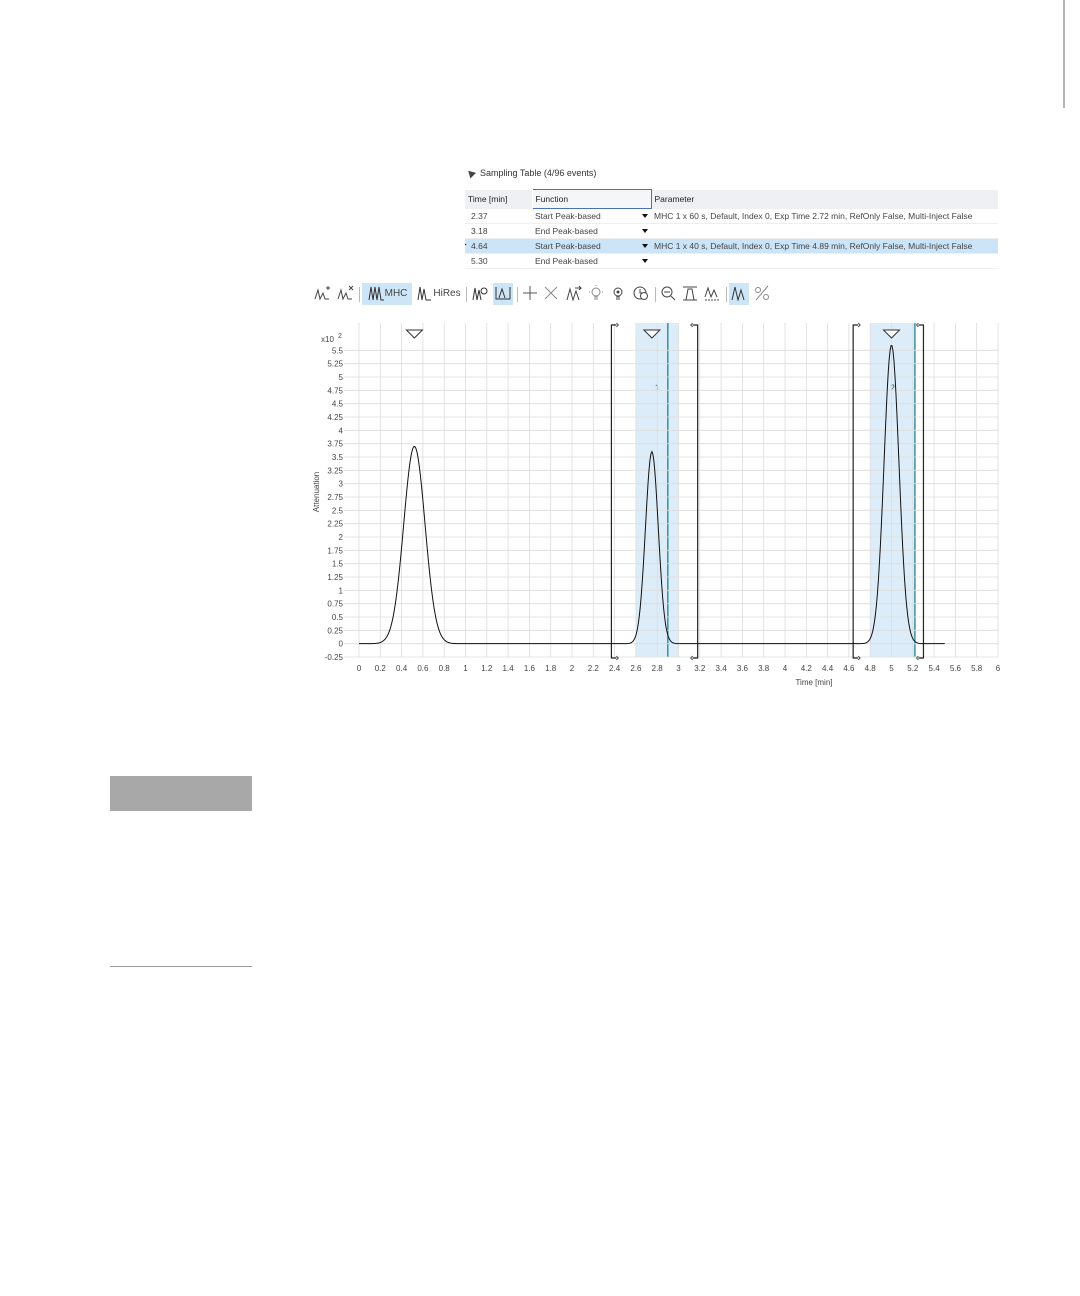  I want to click on time-cell: 2.37, so click(498, 216).